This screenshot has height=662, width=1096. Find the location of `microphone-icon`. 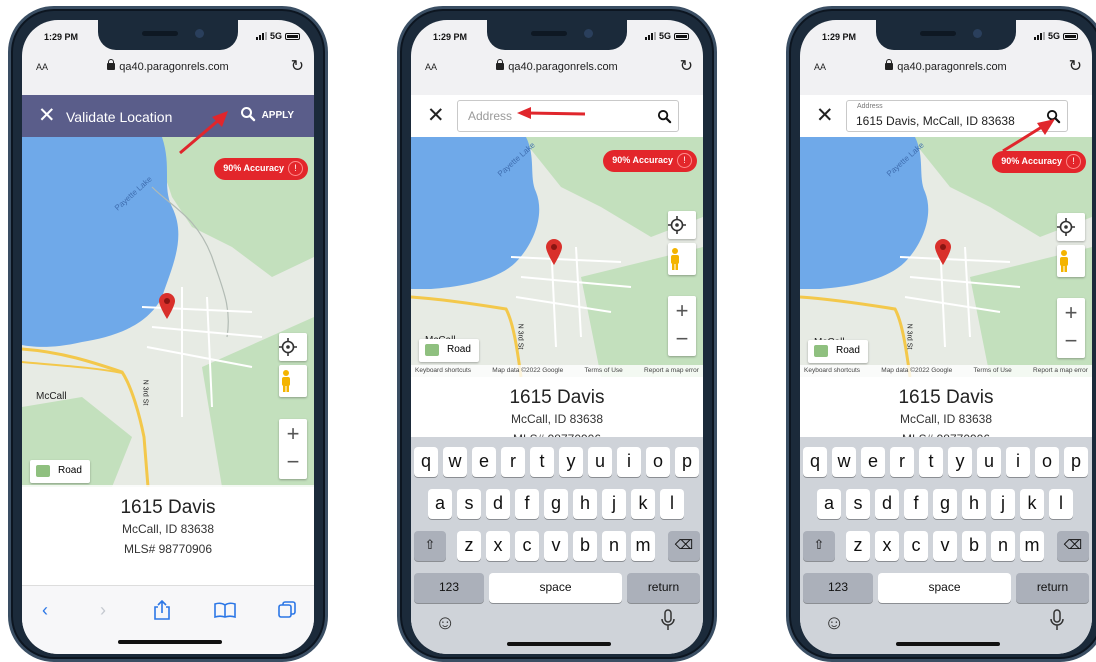

microphone-icon is located at coordinates (1057, 620).